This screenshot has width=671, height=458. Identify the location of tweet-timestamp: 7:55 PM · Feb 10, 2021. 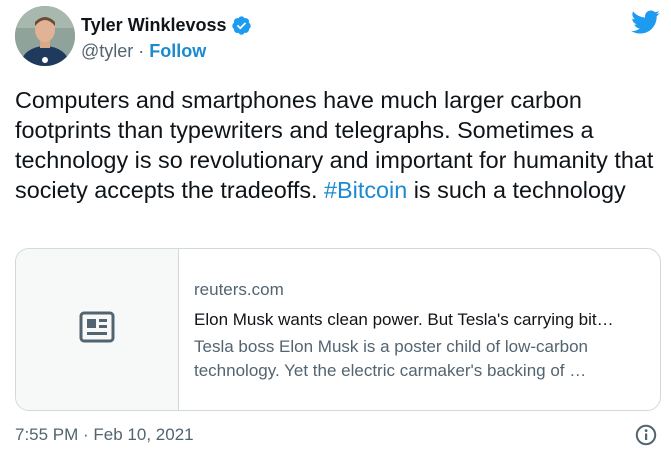
(104, 434).